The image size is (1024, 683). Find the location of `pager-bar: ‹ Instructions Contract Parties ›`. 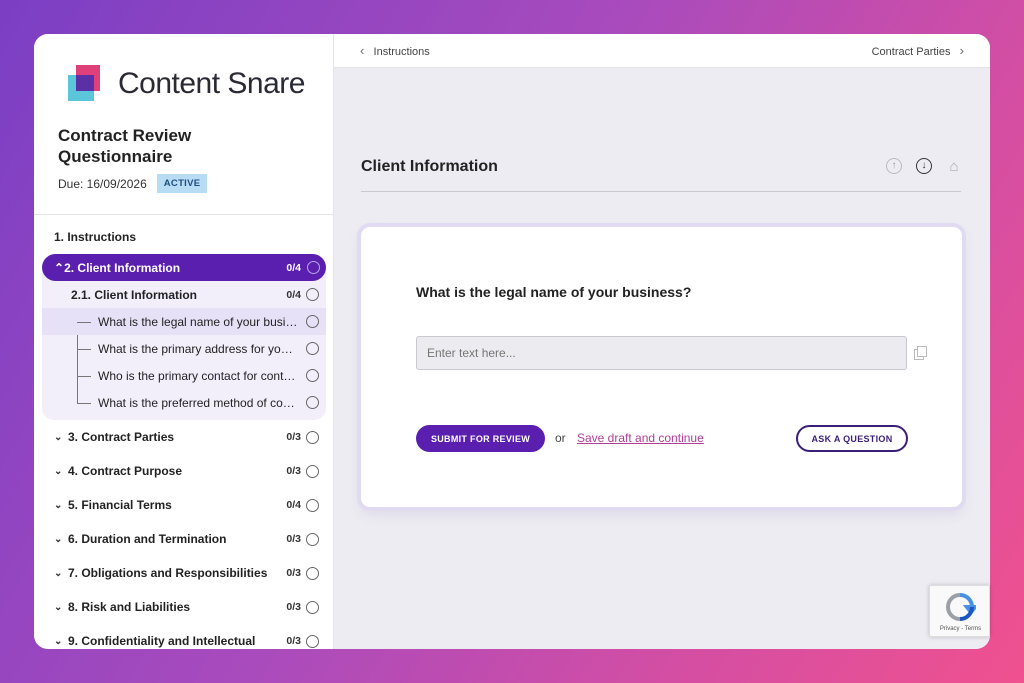

pager-bar: ‹ Instructions Contract Parties › is located at coordinates (662, 51).